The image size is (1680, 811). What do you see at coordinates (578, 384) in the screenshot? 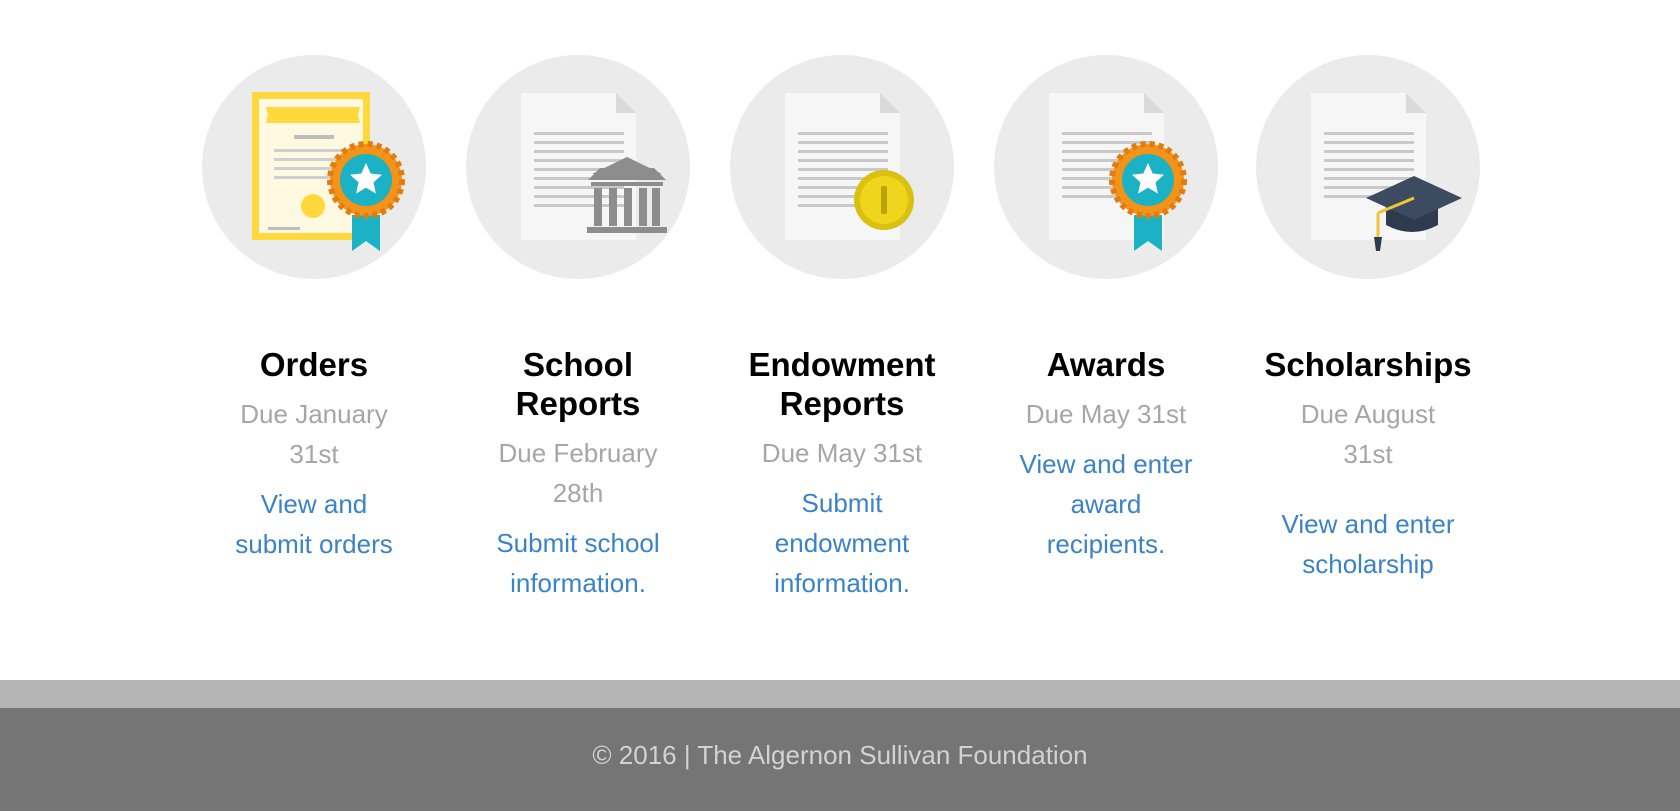
I see `card-title: School Reports` at bounding box center [578, 384].